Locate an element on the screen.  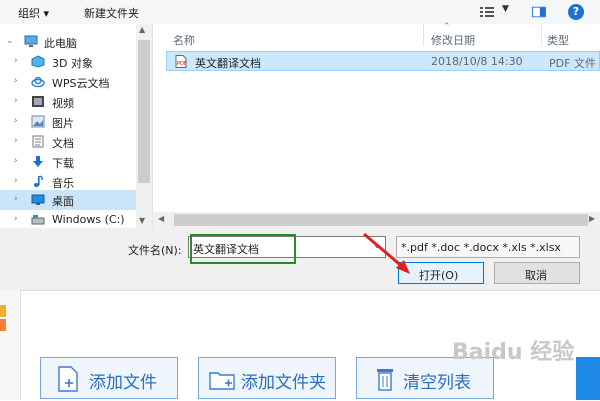
nav-item-label: 此电脑 is located at coordinates (60, 43).